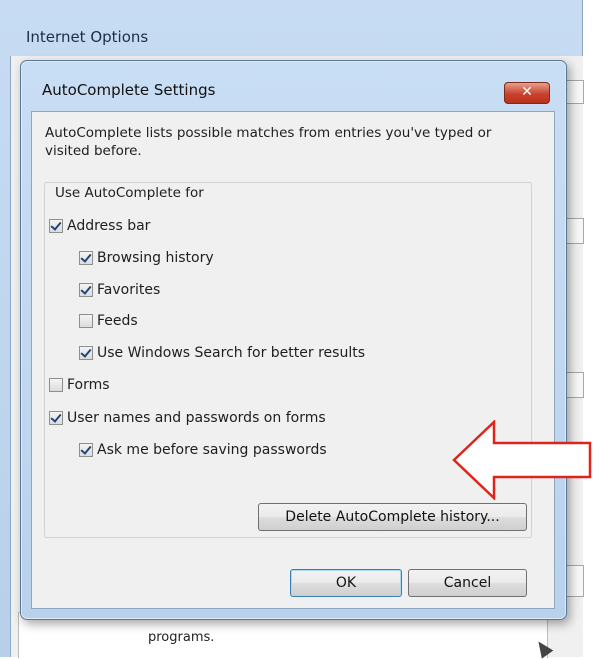 The width and height of the screenshot is (600, 659). Describe the element at coordinates (129, 290) in the screenshot. I see `checkbox-label: Favorites` at that location.